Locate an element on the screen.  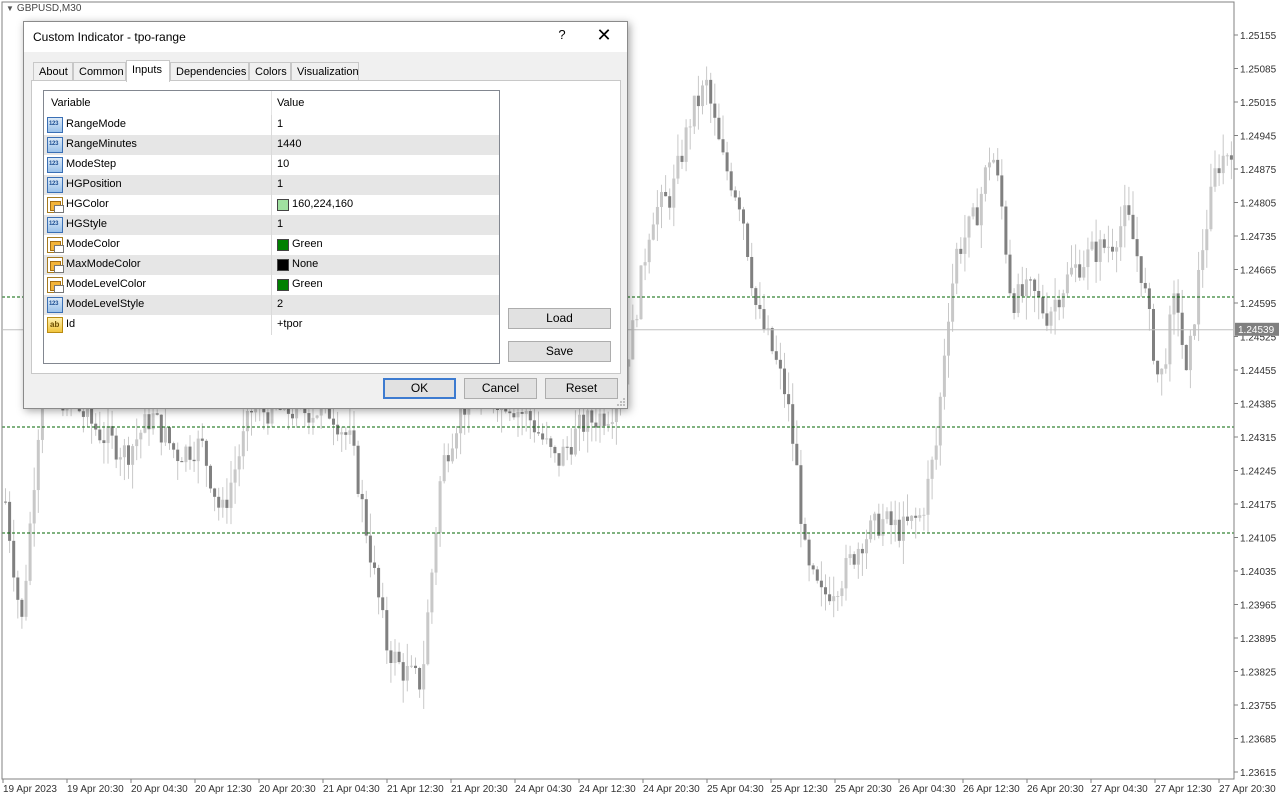
input-row-modelevelstyle: ModeLevelStyle 2 is located at coordinates (271, 305).